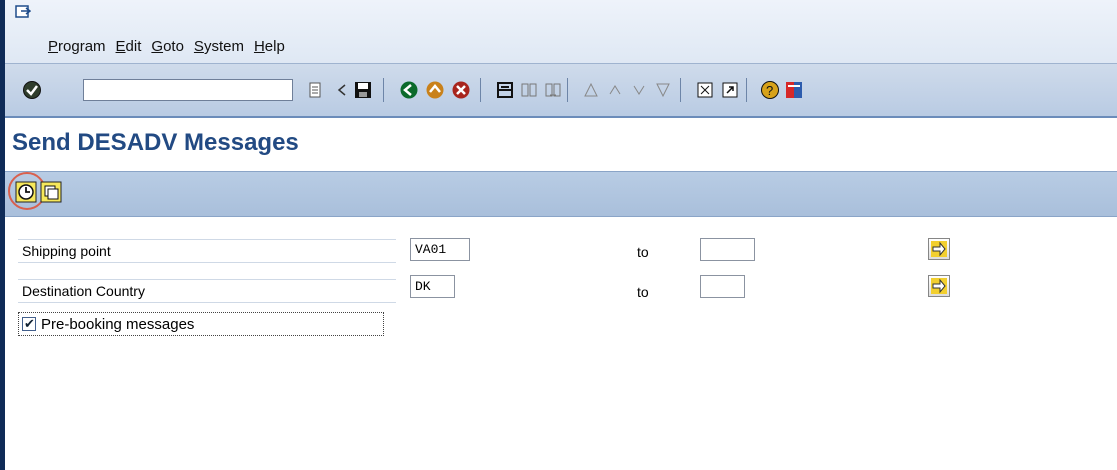 Image resolution: width=1117 pixels, height=470 pixels. Describe the element at coordinates (82, 46) in the screenshot. I see `menu-program-label: rogram` at that location.